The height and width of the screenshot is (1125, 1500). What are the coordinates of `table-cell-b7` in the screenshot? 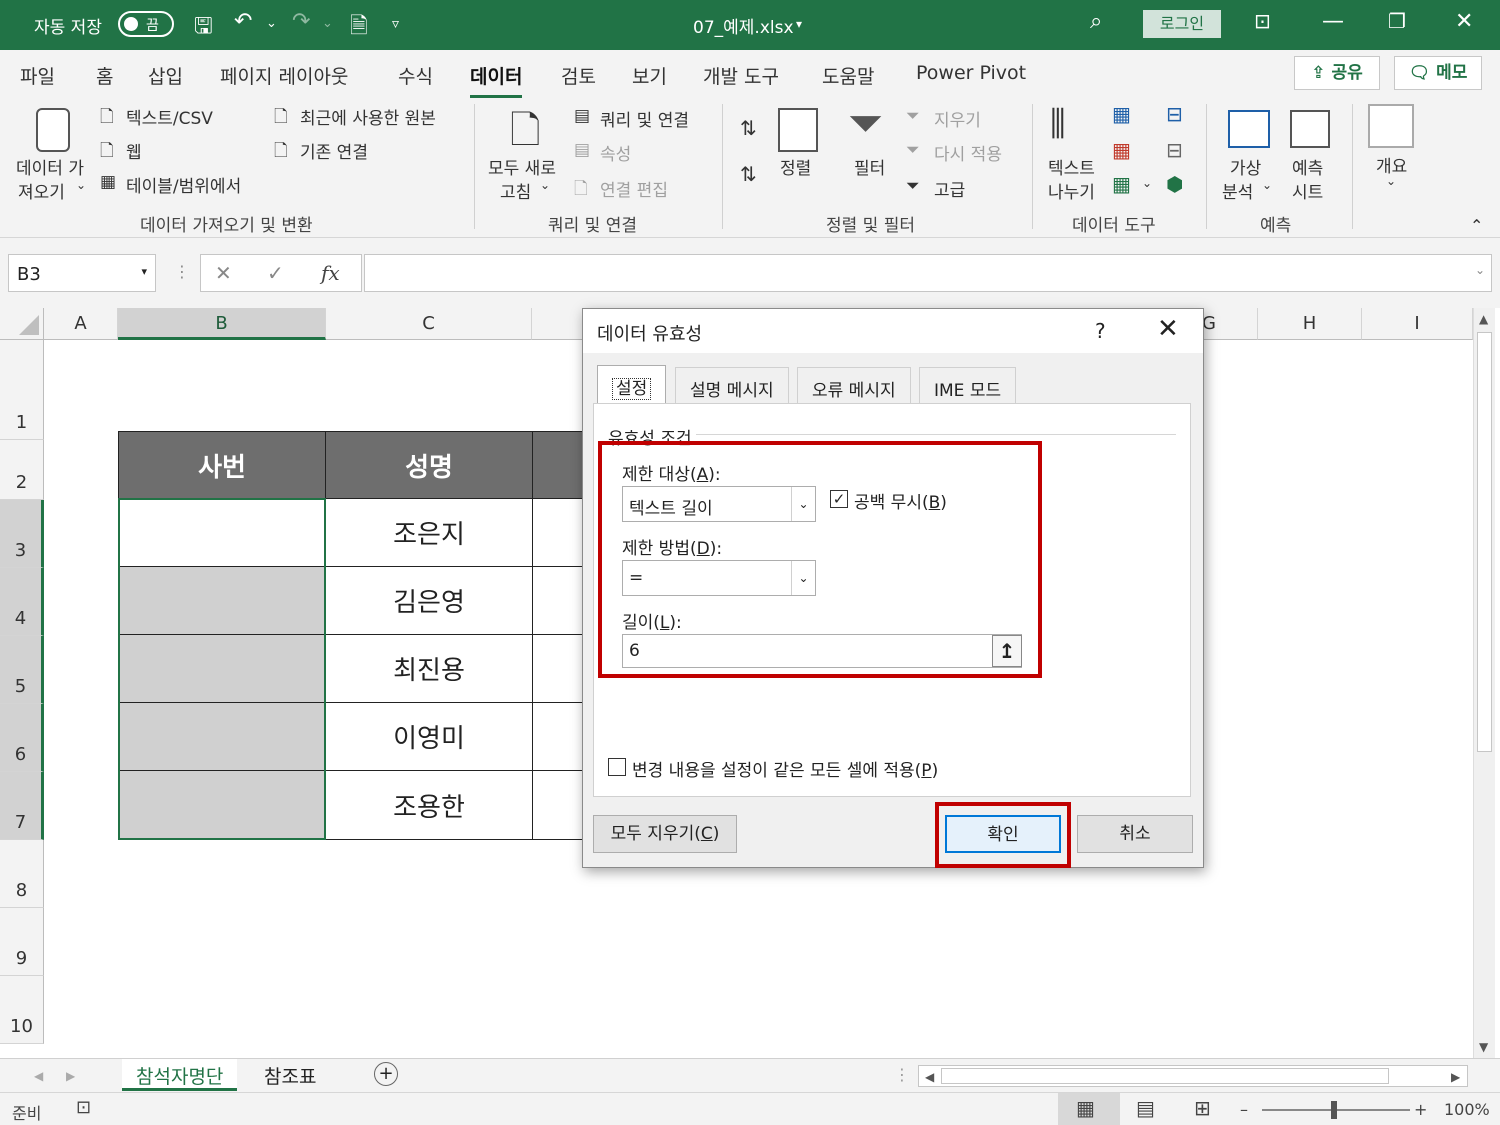 It's located at (222, 805).